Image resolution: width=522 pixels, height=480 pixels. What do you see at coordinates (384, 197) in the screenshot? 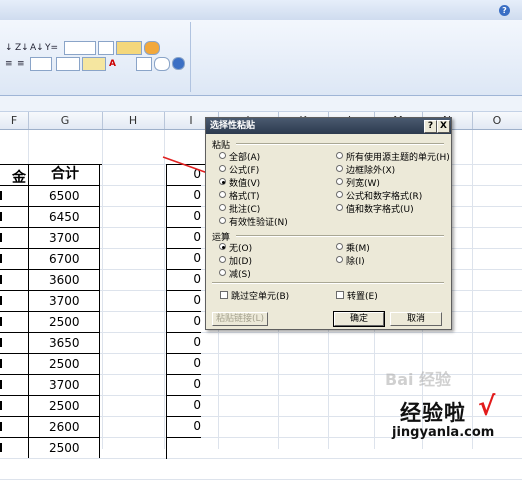
I see `paste-option-label: 公式和数字格式(R)` at bounding box center [384, 197].